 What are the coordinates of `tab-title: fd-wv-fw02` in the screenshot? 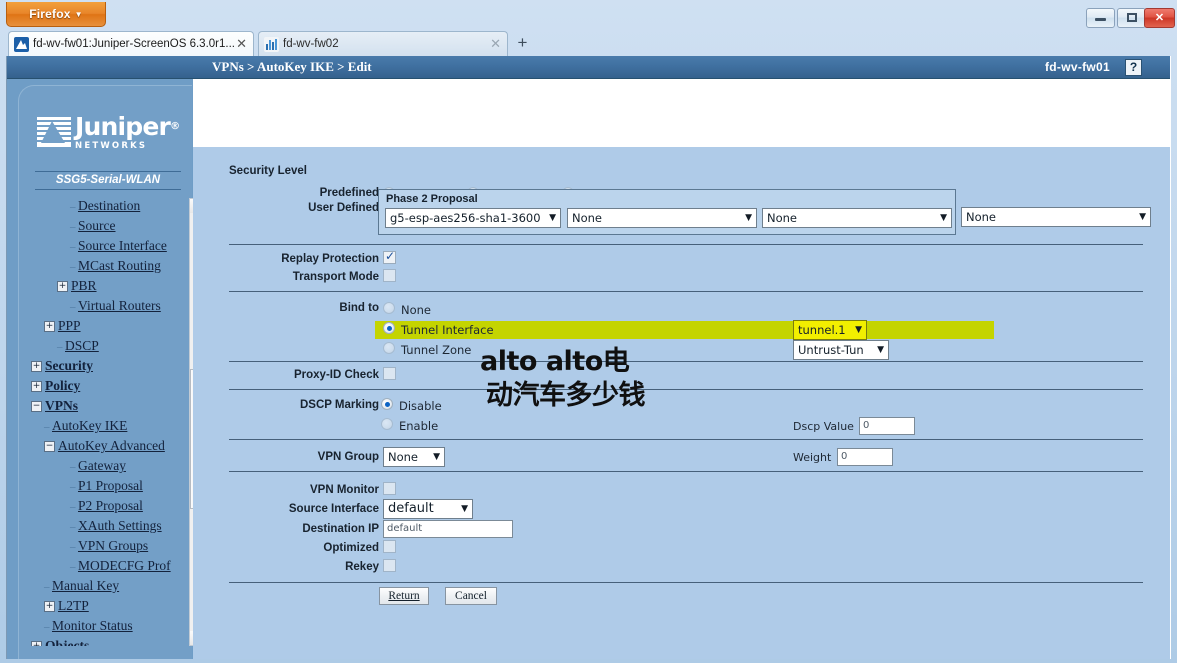 It's located at (311, 44).